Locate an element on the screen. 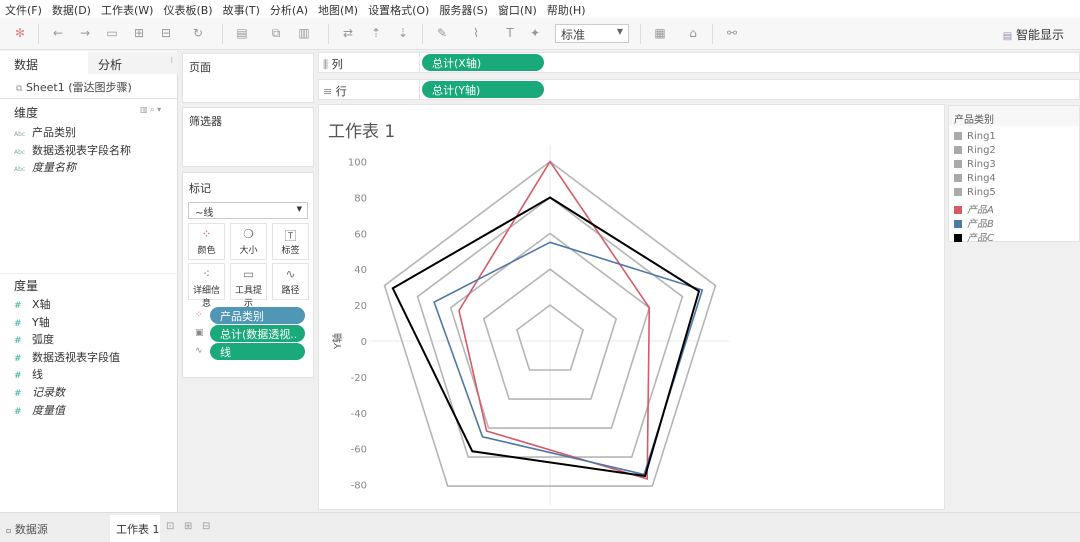  forward-icon: → is located at coordinates (85, 33).